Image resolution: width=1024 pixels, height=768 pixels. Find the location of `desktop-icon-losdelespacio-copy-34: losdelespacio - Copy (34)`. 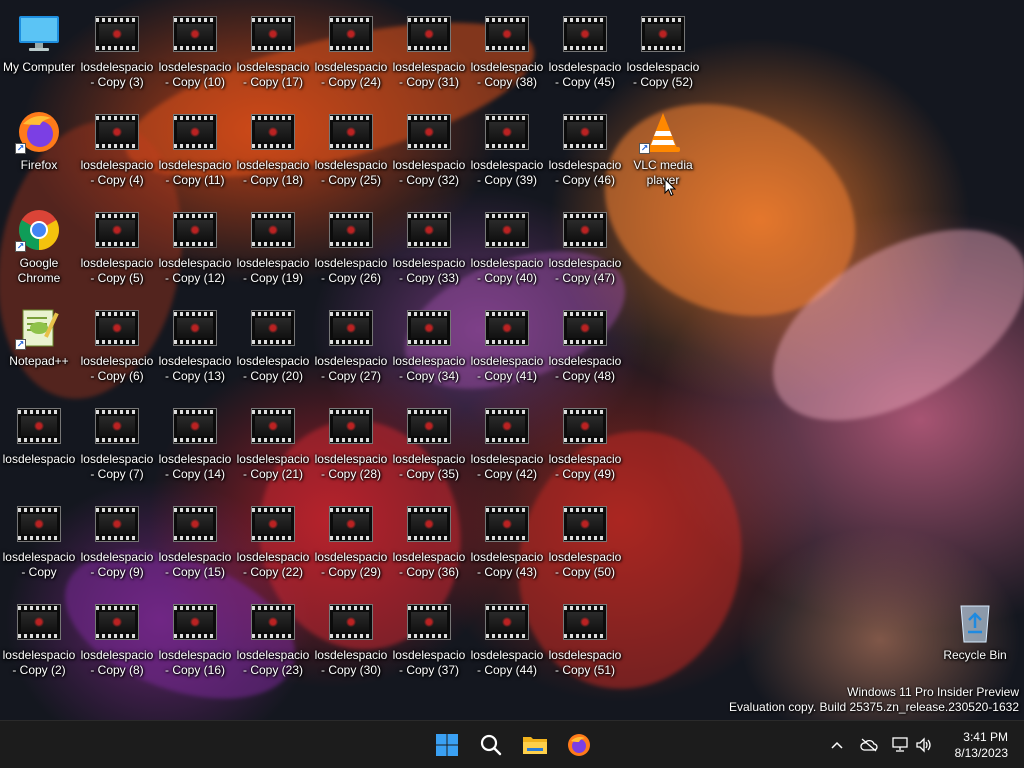

desktop-icon-losdelespacio-copy-34: losdelespacio - Copy (34) is located at coordinates (429, 346).